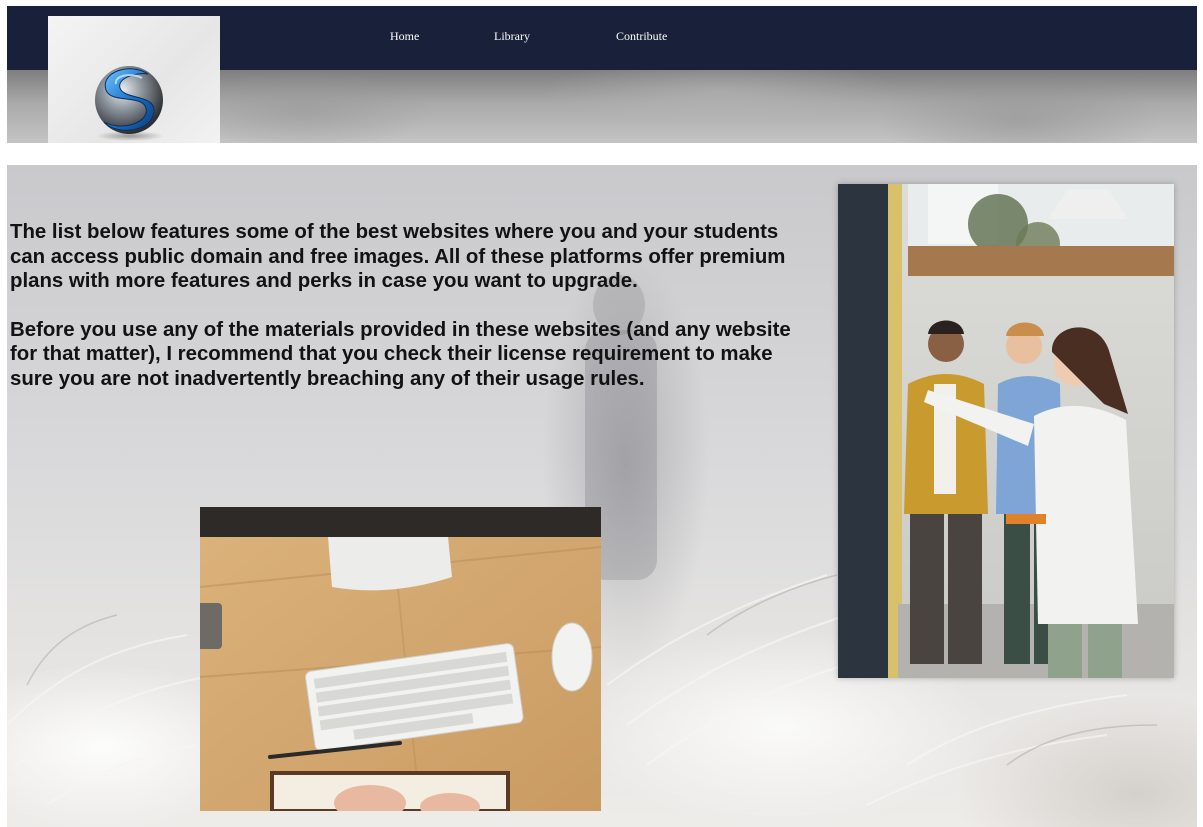 This screenshot has height=827, width=1203. I want to click on main-nav: Home Library Contribute, so click(548, 36).